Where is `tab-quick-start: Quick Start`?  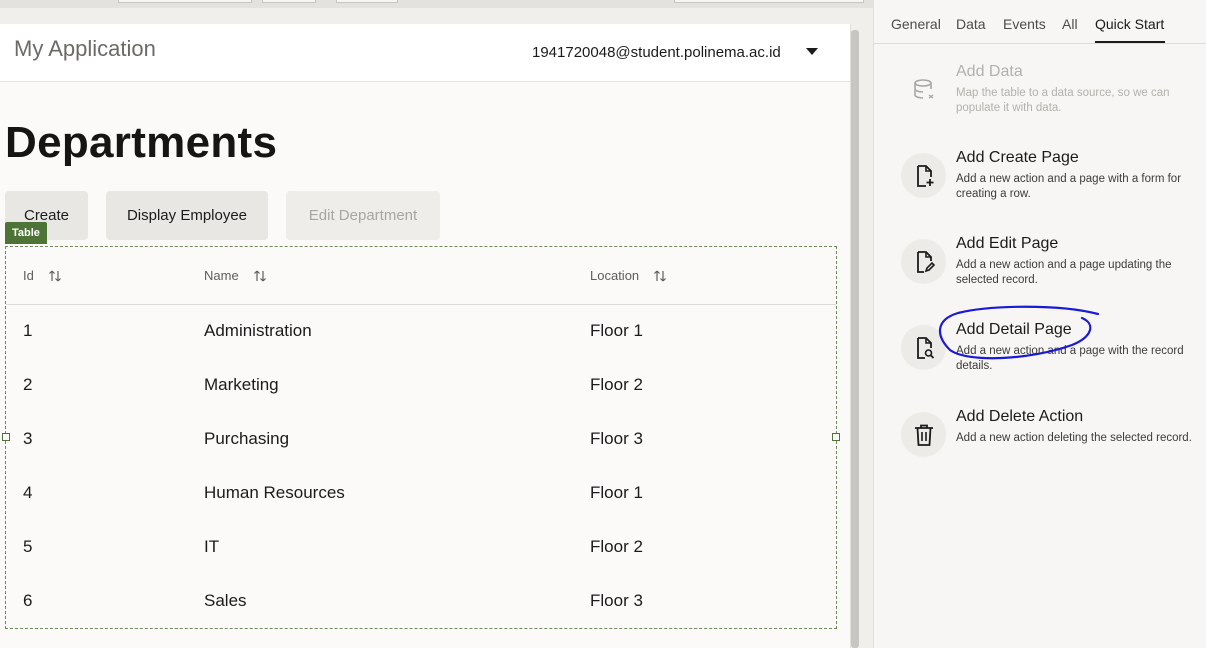
tab-quick-start: Quick Start is located at coordinates (1129, 24).